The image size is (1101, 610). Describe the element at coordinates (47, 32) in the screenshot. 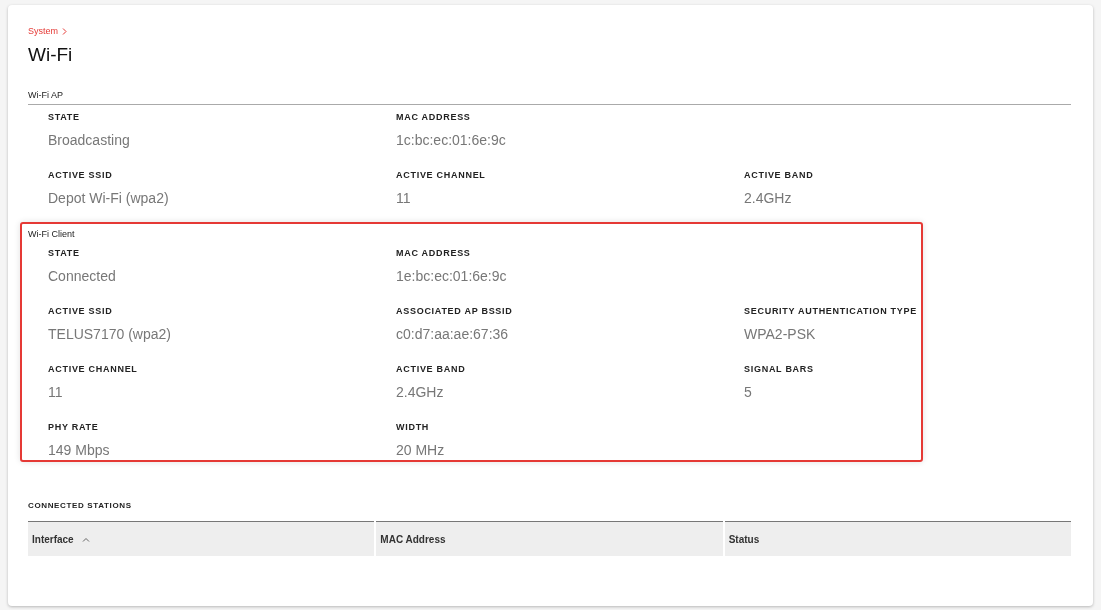

I see `breadcrumb-link: System` at that location.